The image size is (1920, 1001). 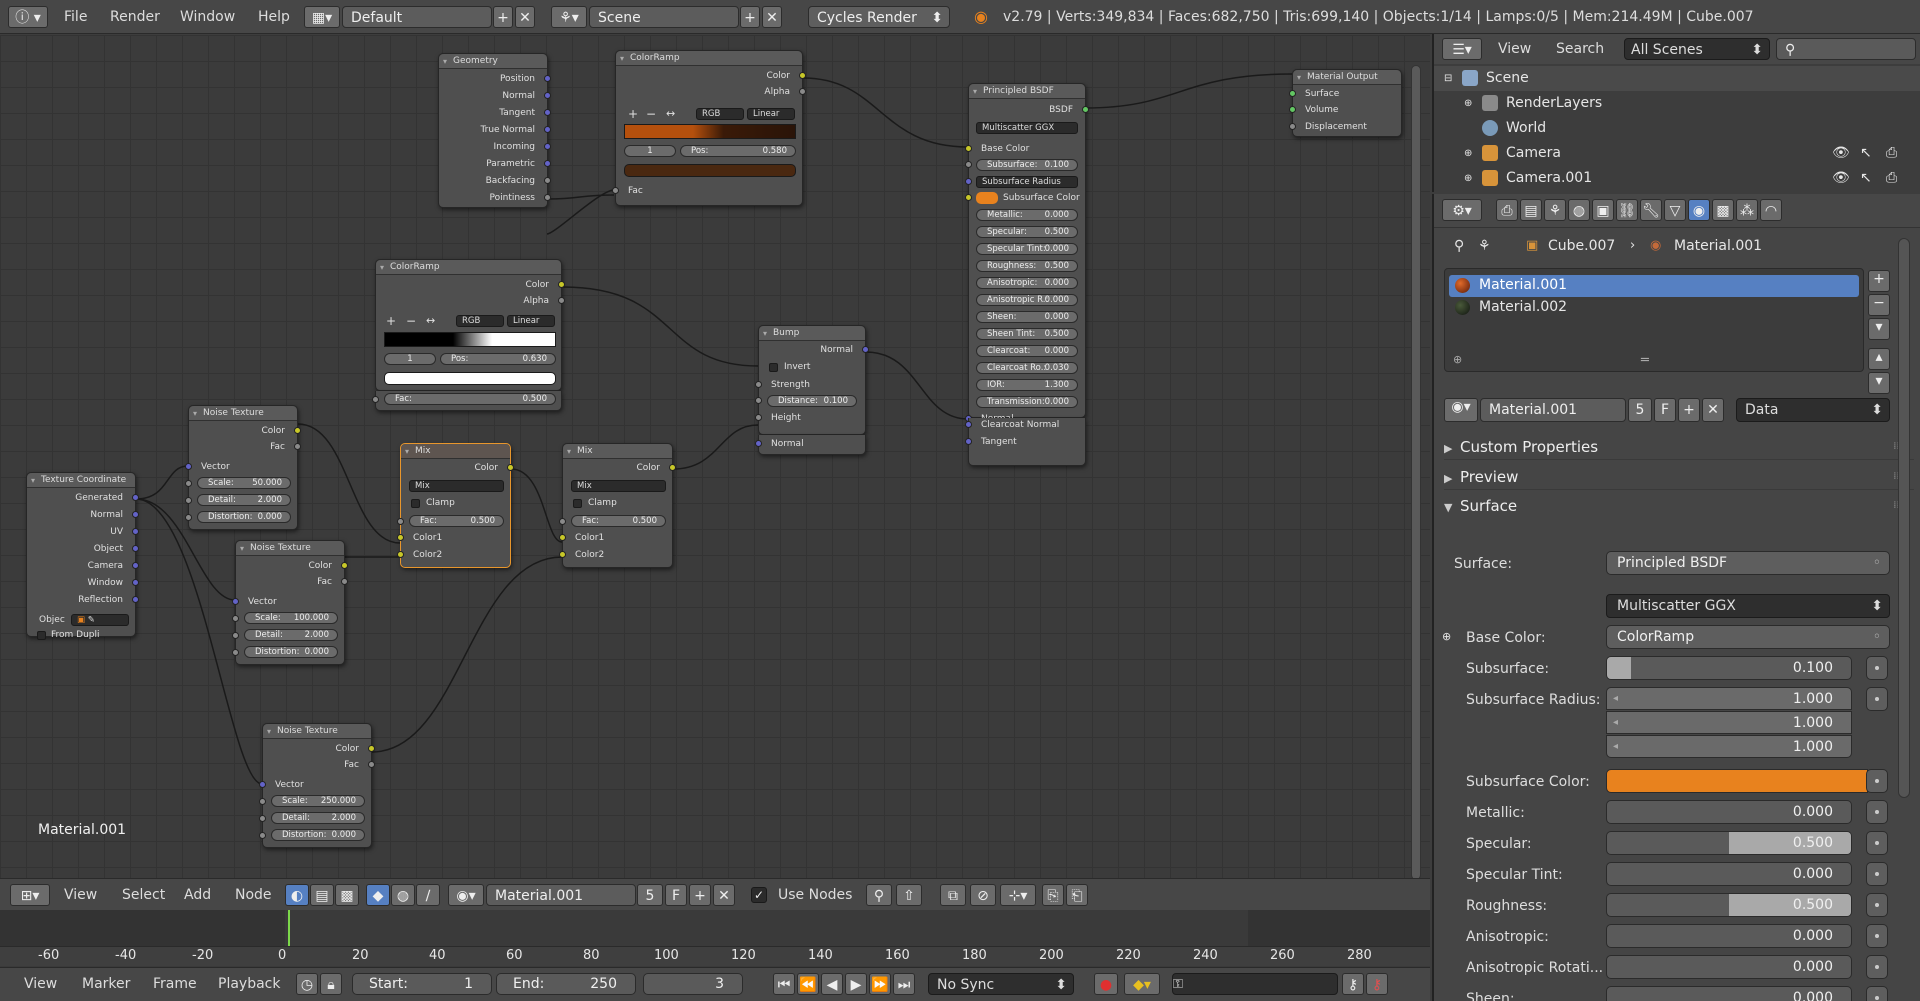 I want to click on ramp-flip-icon: ↔, so click(x=430, y=321).